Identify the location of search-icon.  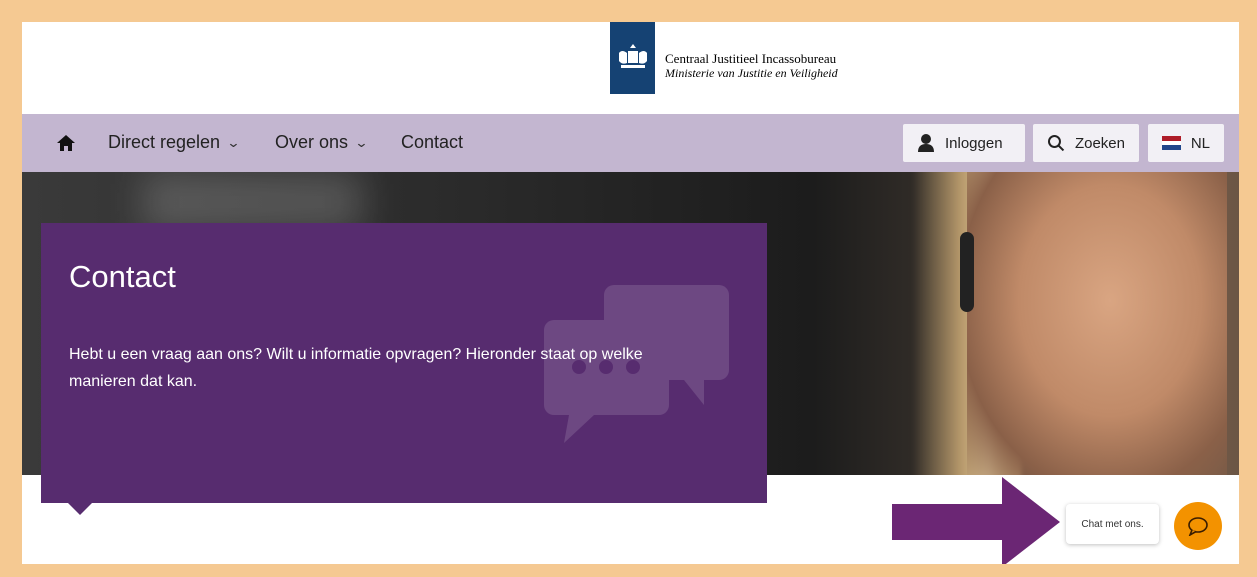
(1056, 143).